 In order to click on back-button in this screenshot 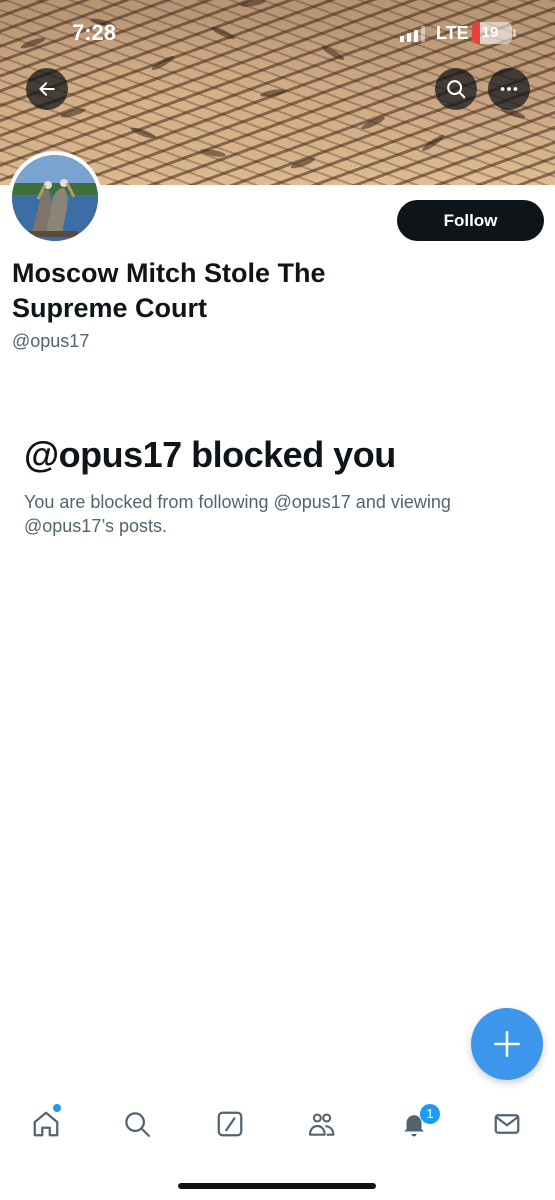, I will do `click(47, 89)`.